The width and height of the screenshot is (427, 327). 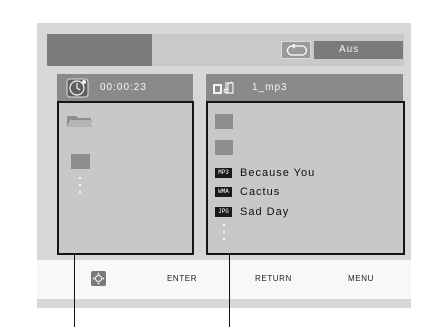 I want to click on enter-button: ENTER, so click(x=182, y=278).